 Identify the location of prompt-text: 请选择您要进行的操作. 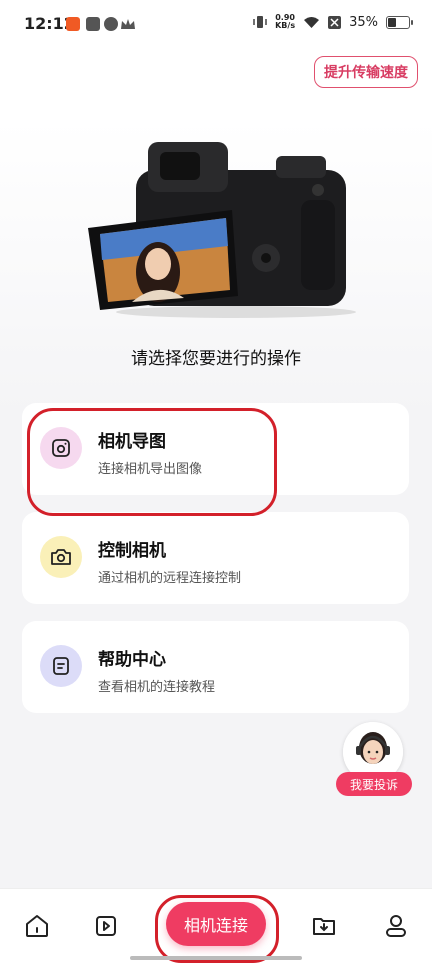
(216, 359).